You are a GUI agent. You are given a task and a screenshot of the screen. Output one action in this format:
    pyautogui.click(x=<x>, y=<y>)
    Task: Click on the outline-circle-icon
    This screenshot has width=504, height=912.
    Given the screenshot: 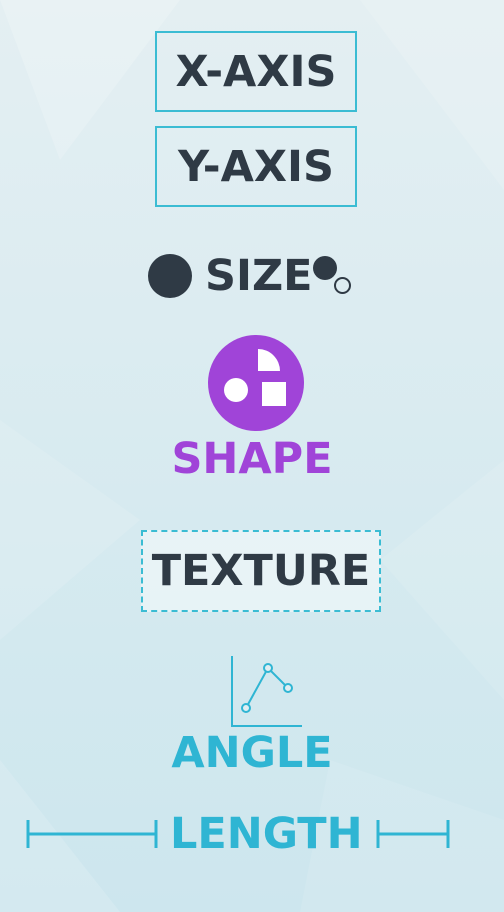 What is the action you would take?
    pyautogui.click(x=342, y=285)
    